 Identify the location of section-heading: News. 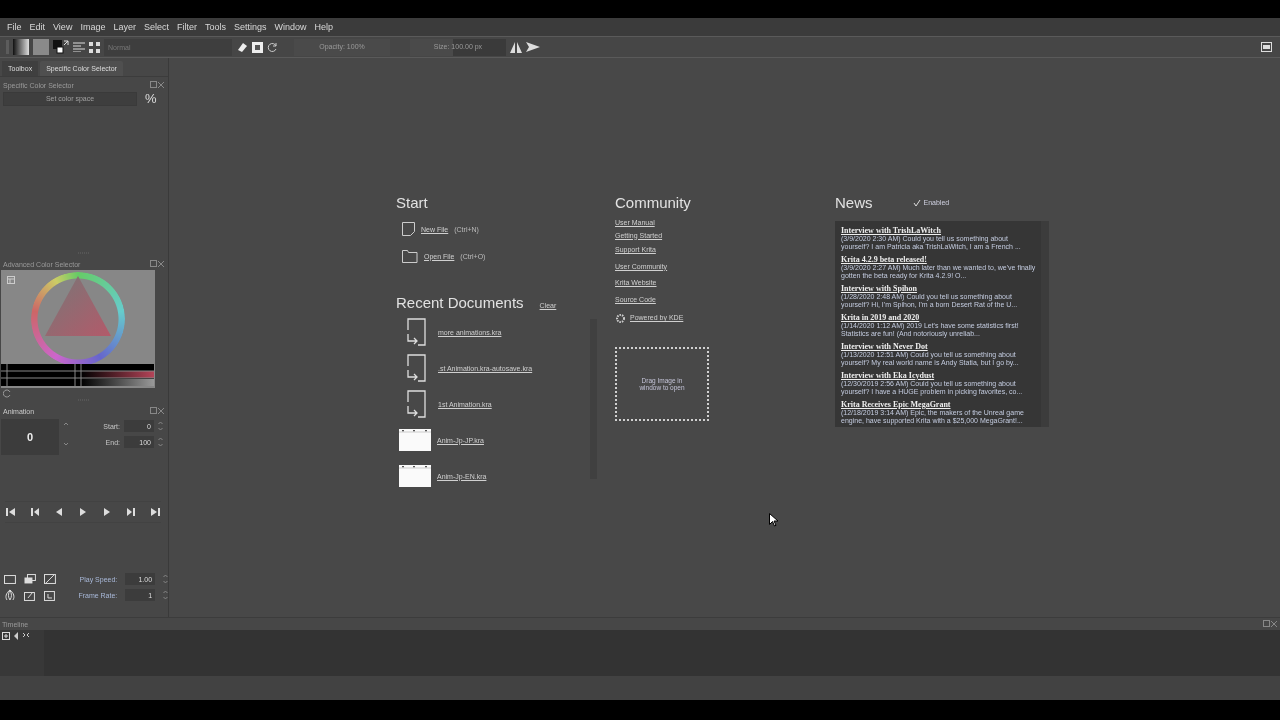
(854, 202).